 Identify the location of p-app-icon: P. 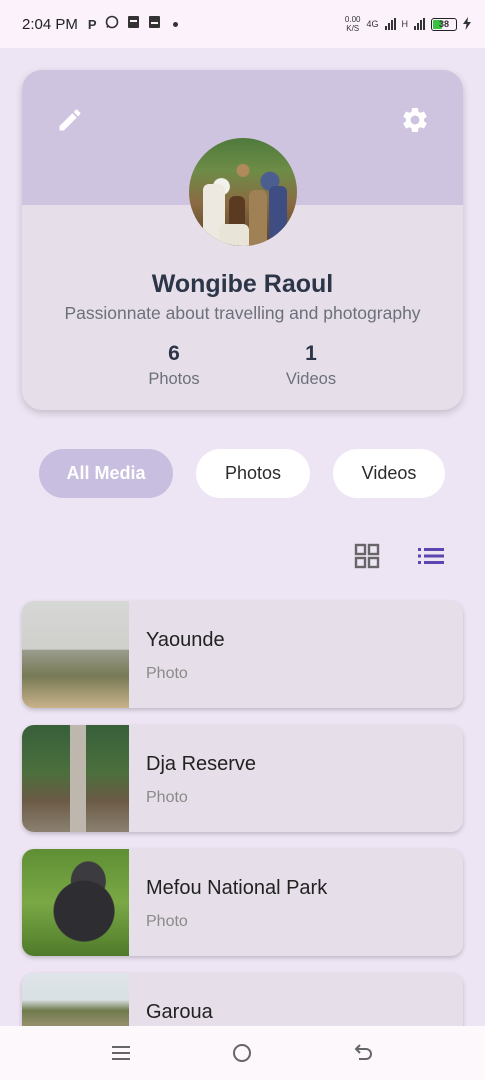
(92, 24).